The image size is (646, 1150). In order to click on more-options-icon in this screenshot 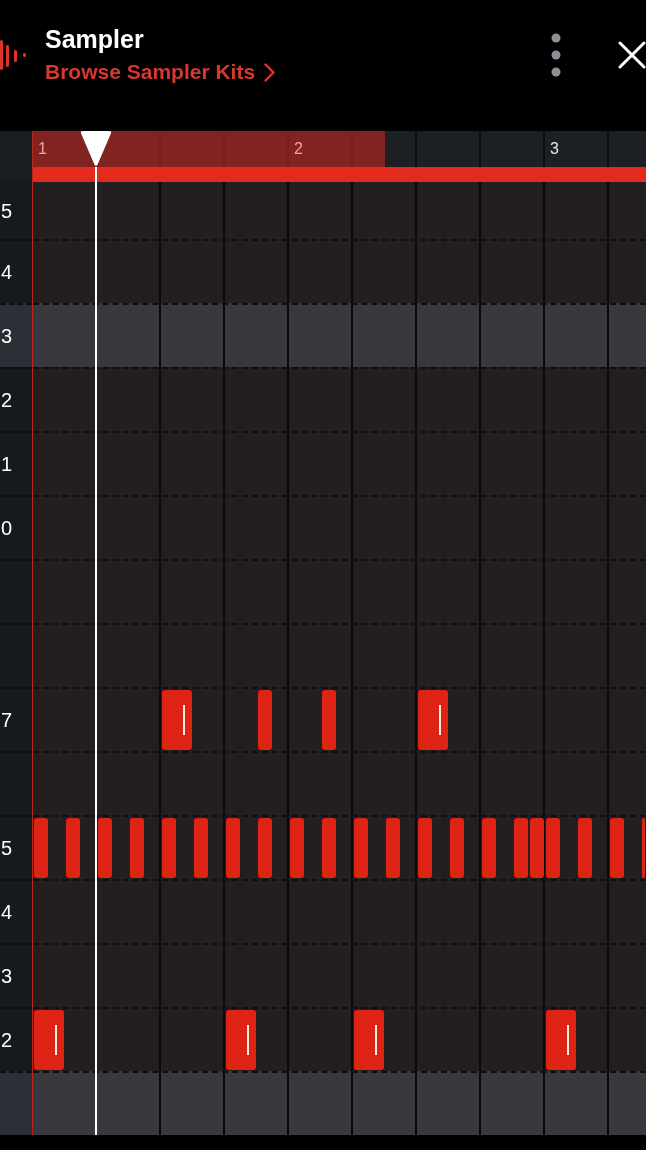, I will do `click(556, 55)`.